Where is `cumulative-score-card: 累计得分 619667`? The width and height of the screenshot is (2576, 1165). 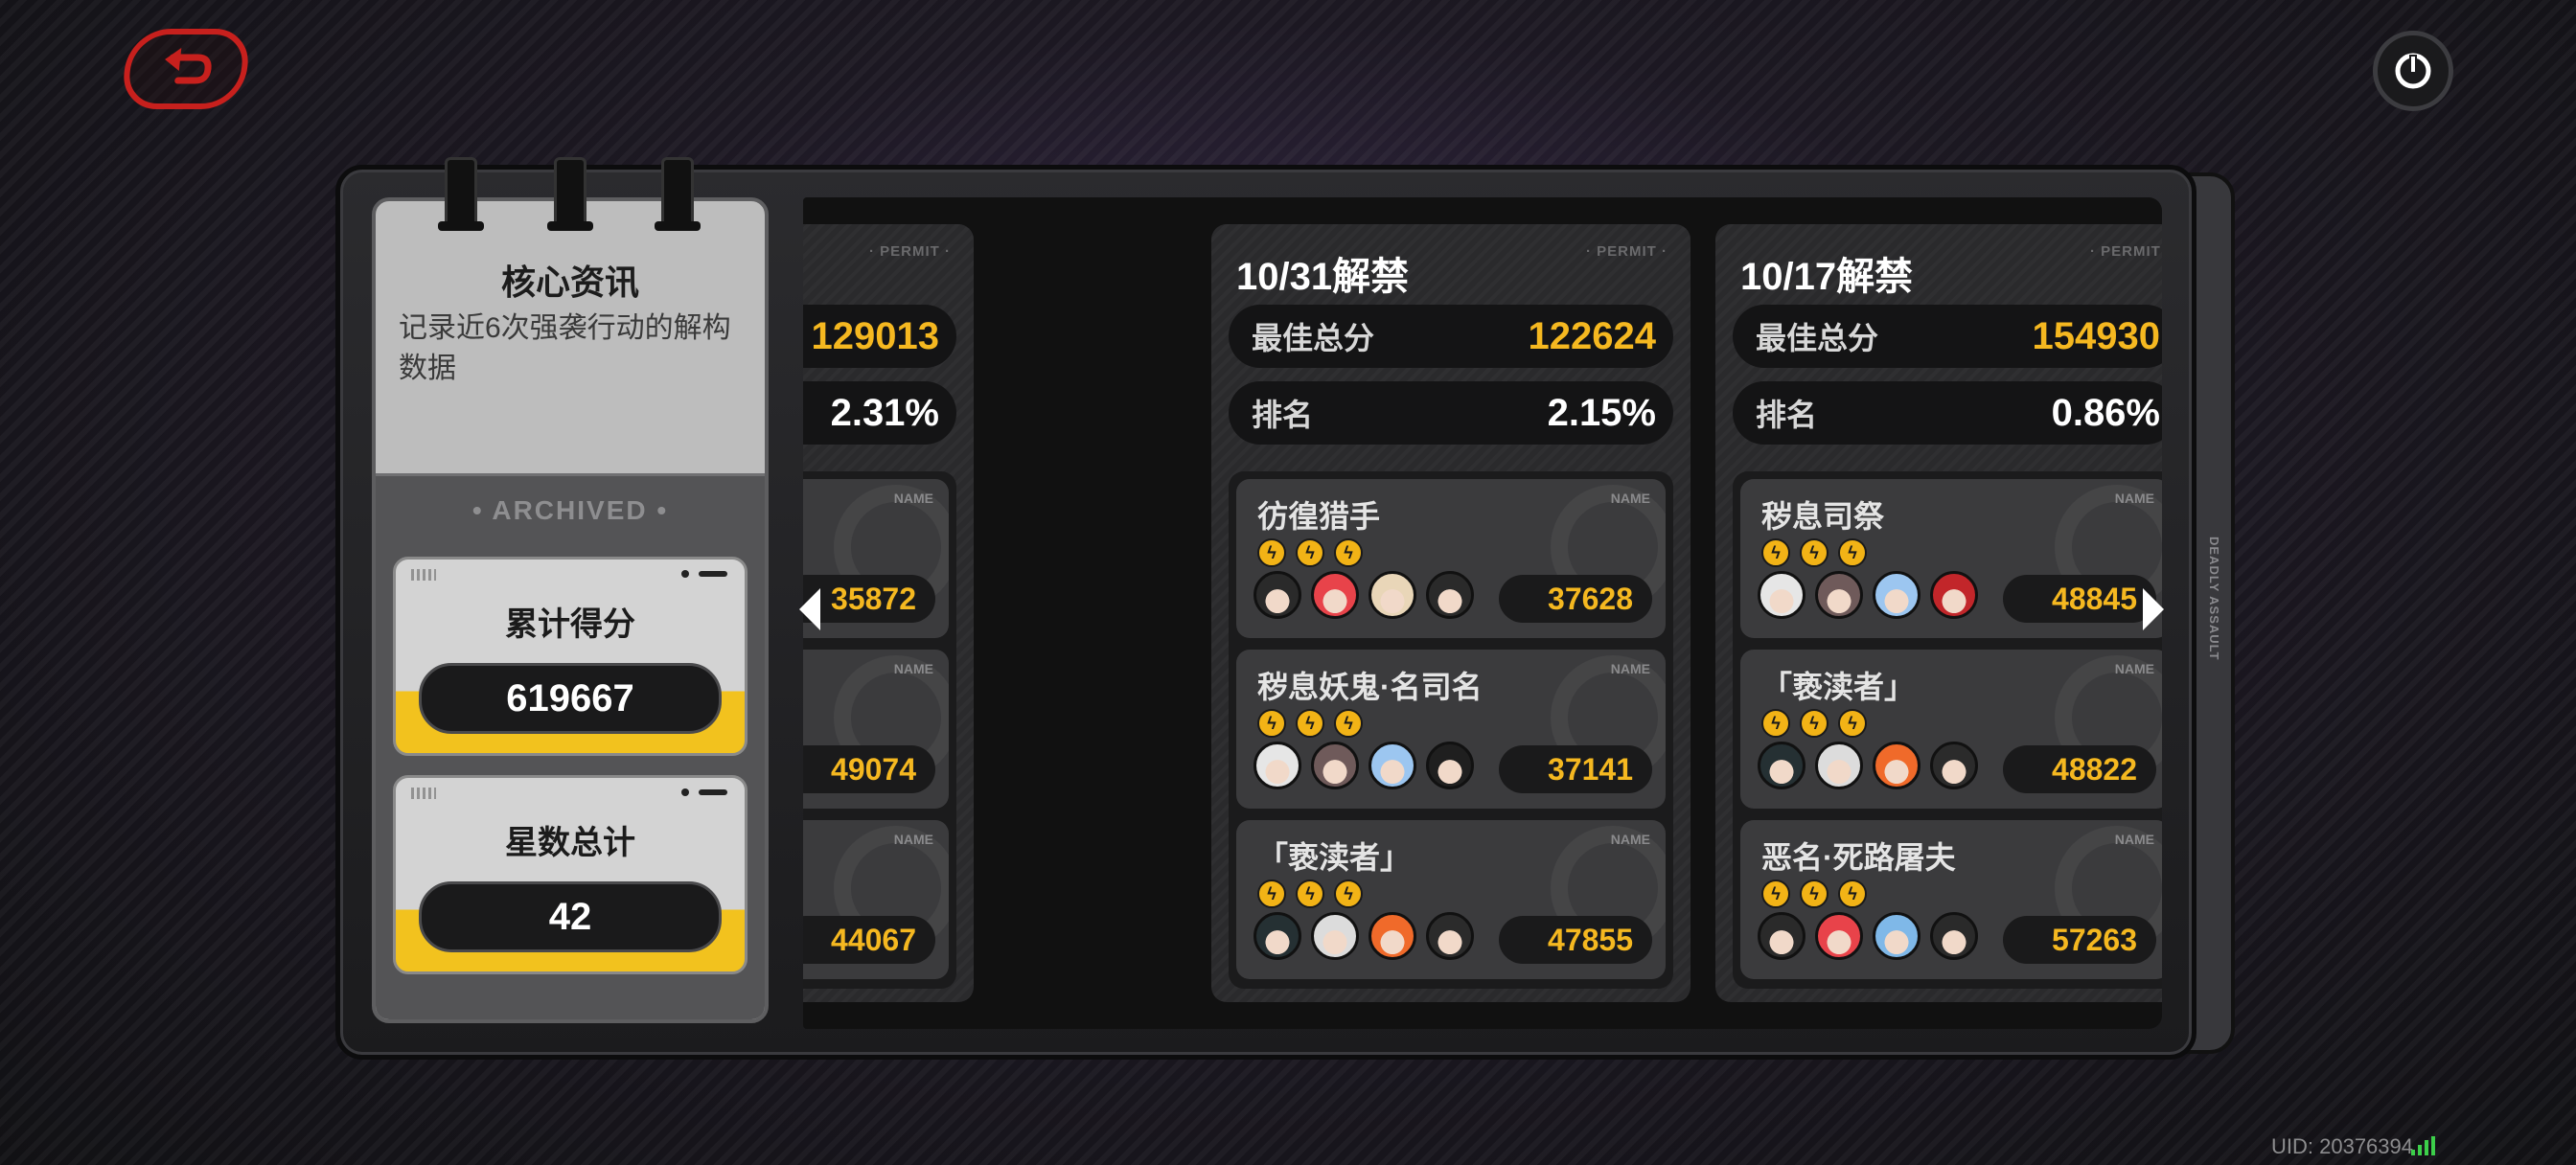 cumulative-score-card: 累计得分 619667 is located at coordinates (571, 656).